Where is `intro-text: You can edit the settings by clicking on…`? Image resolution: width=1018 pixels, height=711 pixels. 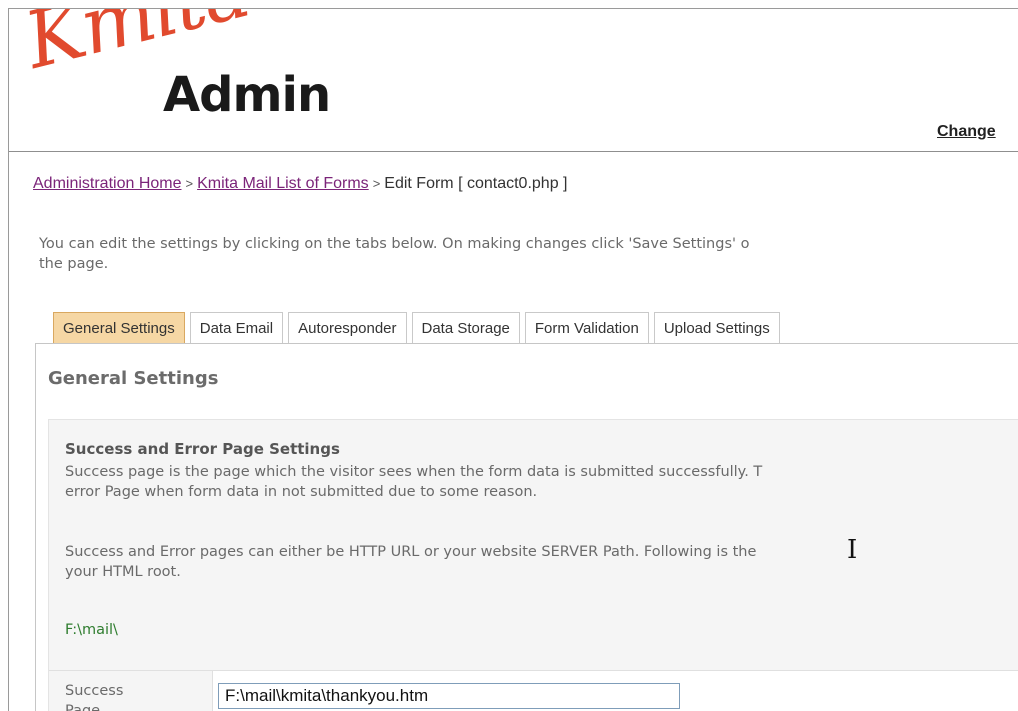 intro-text: You can edit the settings by clicking on… is located at coordinates (528, 254).